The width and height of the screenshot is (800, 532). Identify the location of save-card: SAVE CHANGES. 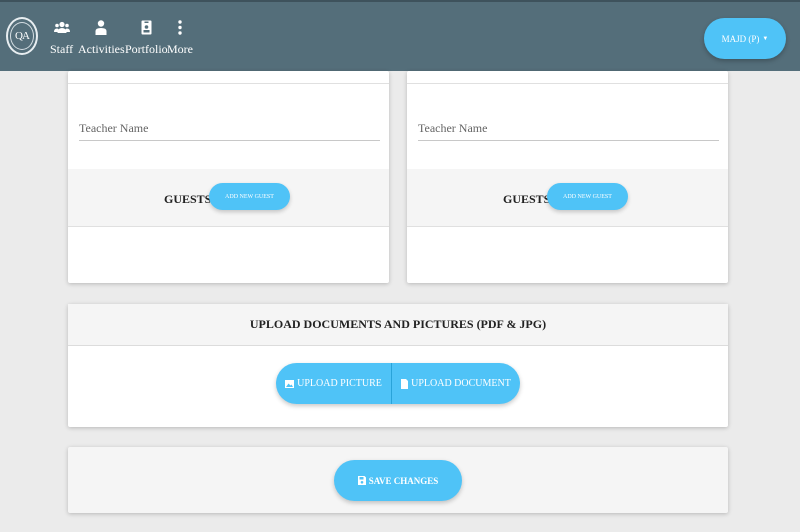
(398, 480).